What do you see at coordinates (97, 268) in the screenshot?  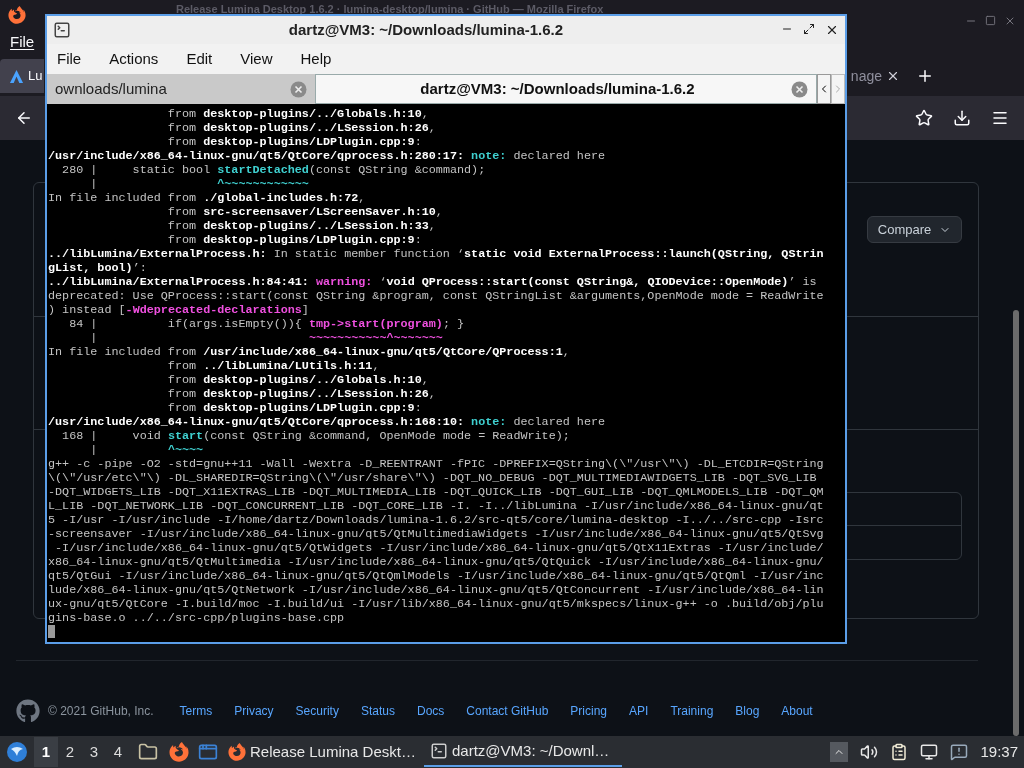 I see `terminal-line: gList, bool)’:` at bounding box center [97, 268].